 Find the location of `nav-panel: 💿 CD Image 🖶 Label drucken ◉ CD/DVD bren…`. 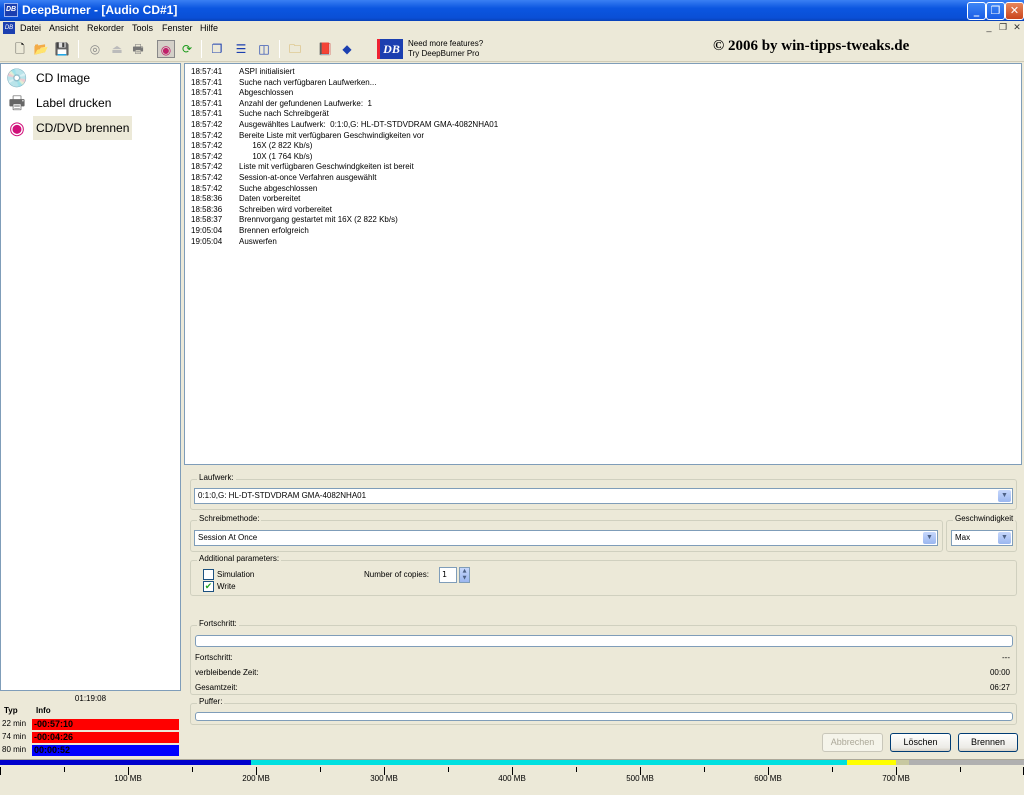

nav-panel: 💿 CD Image 🖶 Label drucken ◉ CD/DVD bren… is located at coordinates (90, 377).